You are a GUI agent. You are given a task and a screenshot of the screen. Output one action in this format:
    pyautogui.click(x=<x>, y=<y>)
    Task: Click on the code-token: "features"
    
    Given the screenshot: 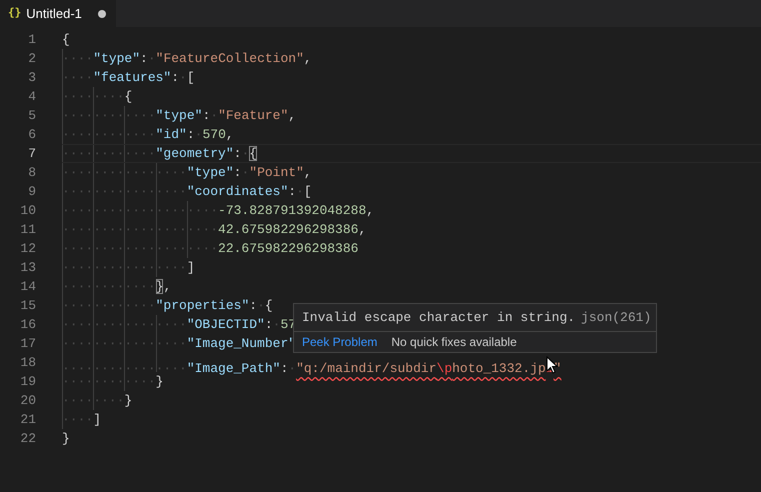 What is the action you would take?
    pyautogui.click(x=132, y=77)
    